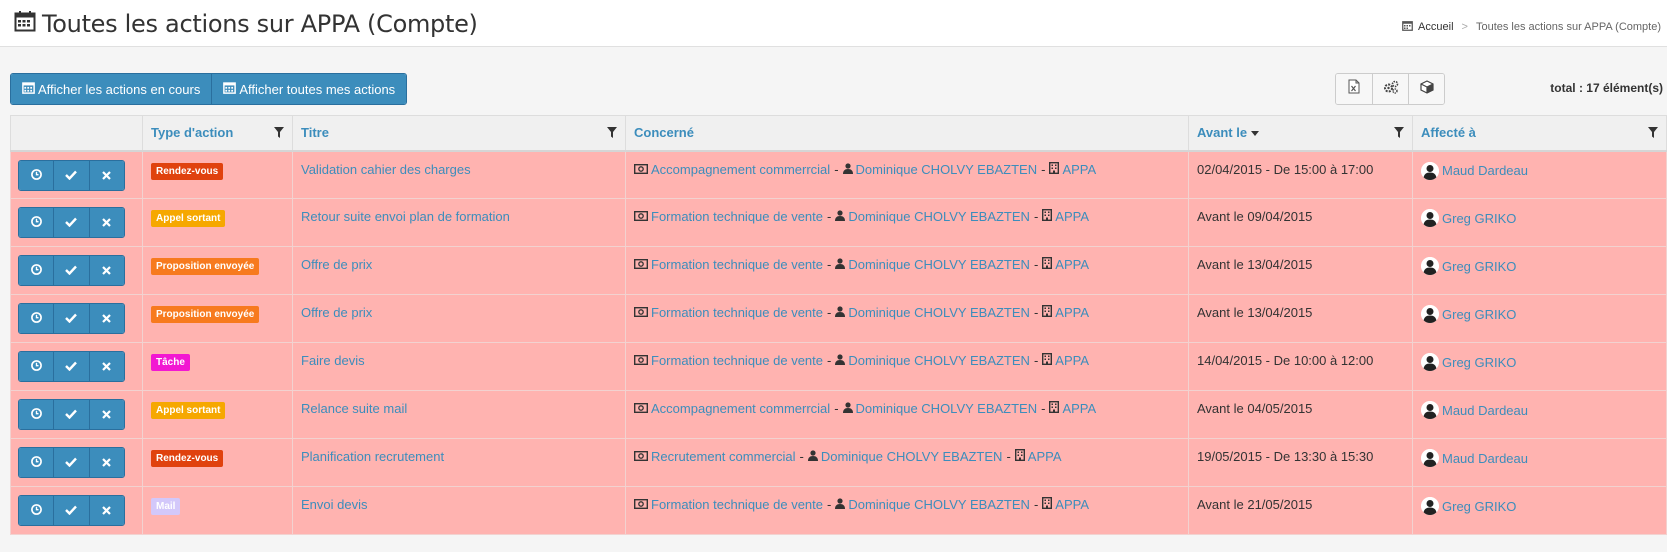 Image resolution: width=1667 pixels, height=552 pixels. What do you see at coordinates (1285, 169) in the screenshot?
I see `due-date-text: 02/04/2015 - De 15:00 à 17:00` at bounding box center [1285, 169].